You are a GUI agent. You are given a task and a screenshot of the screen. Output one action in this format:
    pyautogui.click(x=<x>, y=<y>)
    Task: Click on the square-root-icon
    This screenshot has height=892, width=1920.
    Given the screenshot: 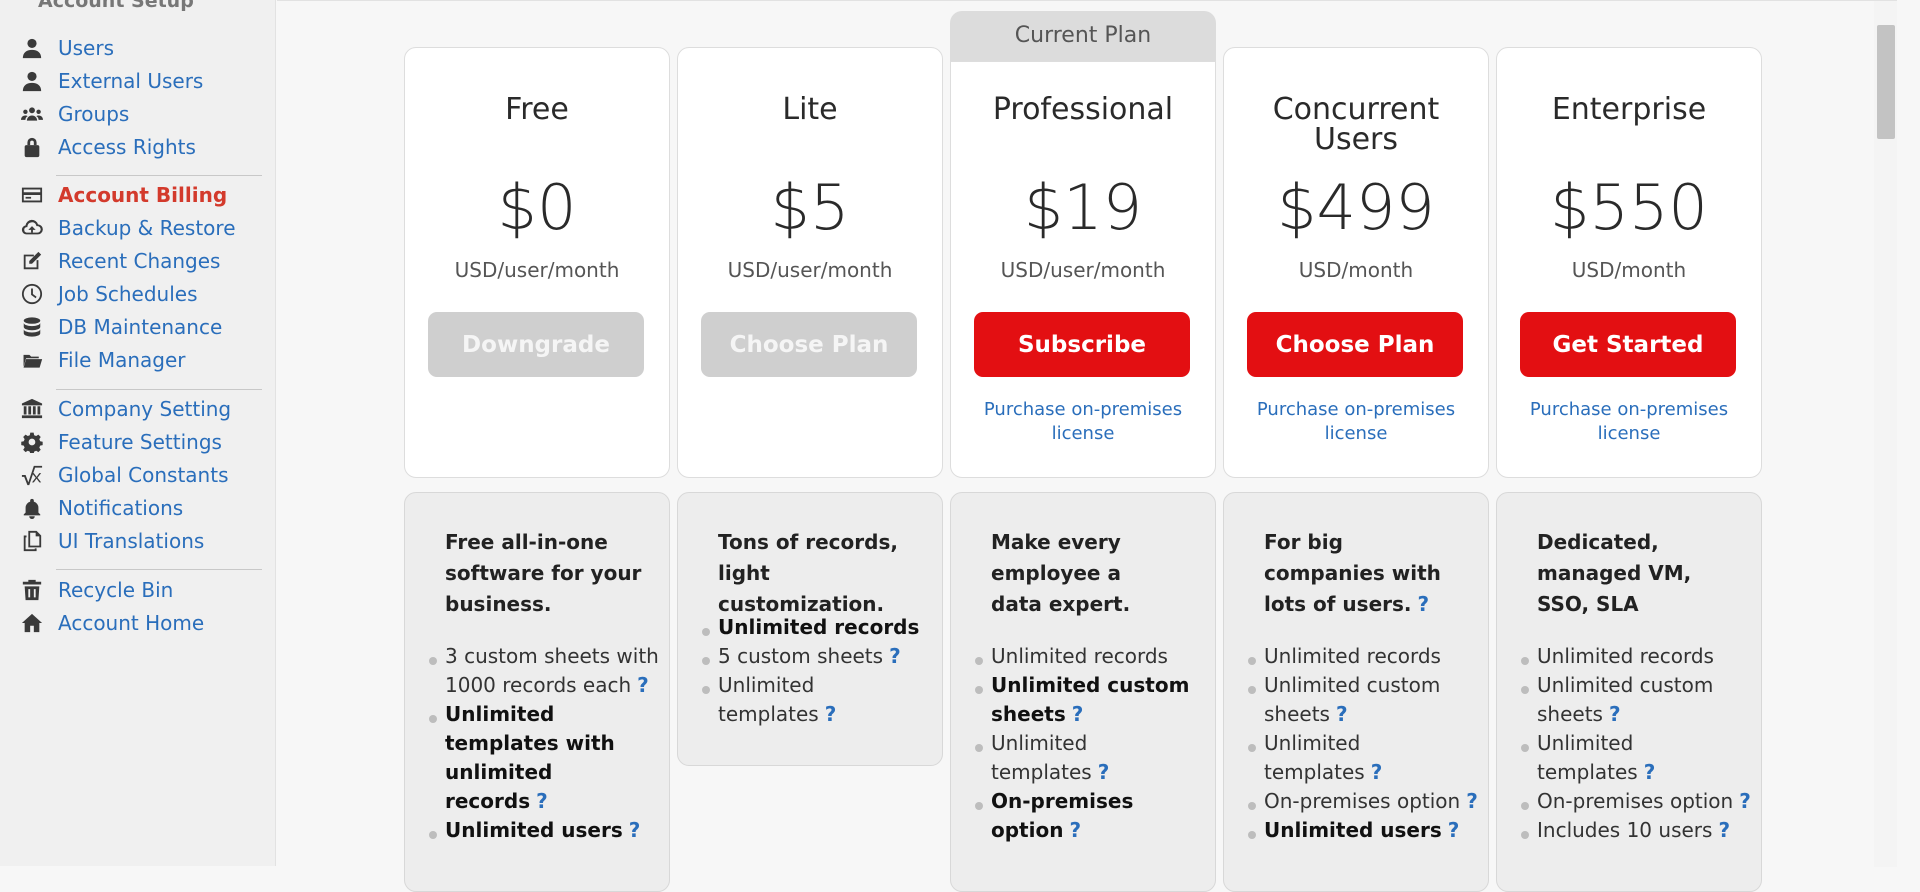 What is the action you would take?
    pyautogui.click(x=32, y=475)
    